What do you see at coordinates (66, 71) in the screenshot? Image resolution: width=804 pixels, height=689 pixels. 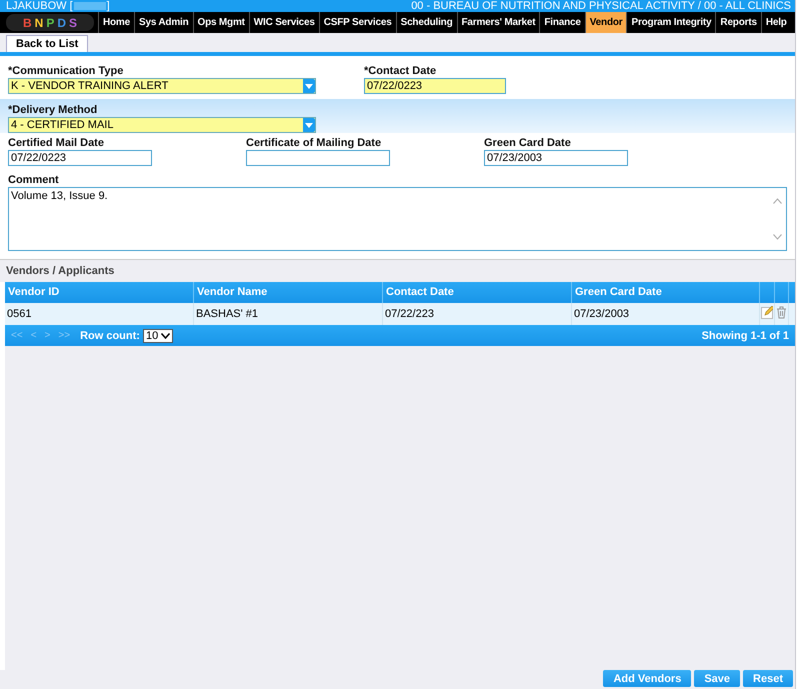 I see `field-label: *Communication Type` at bounding box center [66, 71].